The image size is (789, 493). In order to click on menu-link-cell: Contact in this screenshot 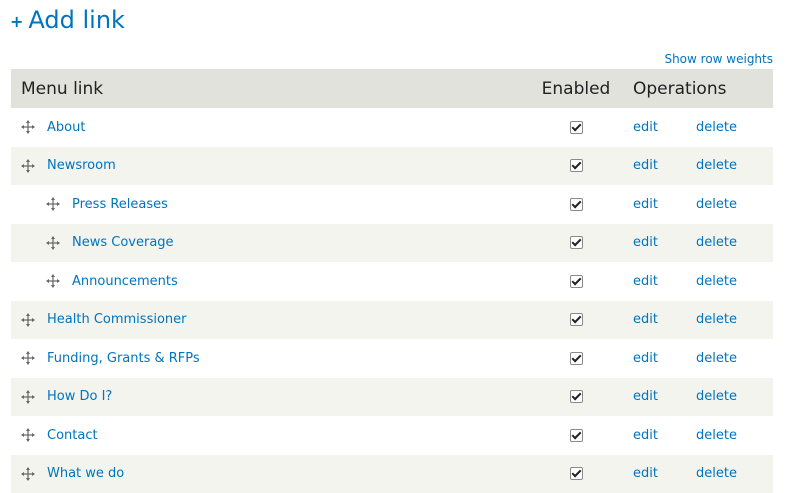, I will do `click(269, 435)`.